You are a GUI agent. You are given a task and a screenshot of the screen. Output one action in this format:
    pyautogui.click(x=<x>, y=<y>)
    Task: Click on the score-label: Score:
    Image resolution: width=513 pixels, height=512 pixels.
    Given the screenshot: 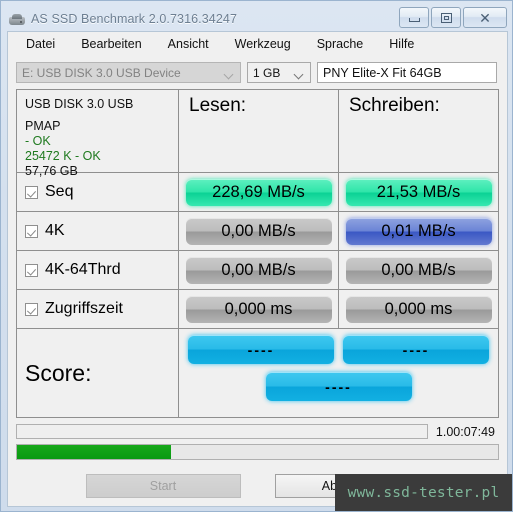 What is the action you would take?
    pyautogui.click(x=98, y=373)
    